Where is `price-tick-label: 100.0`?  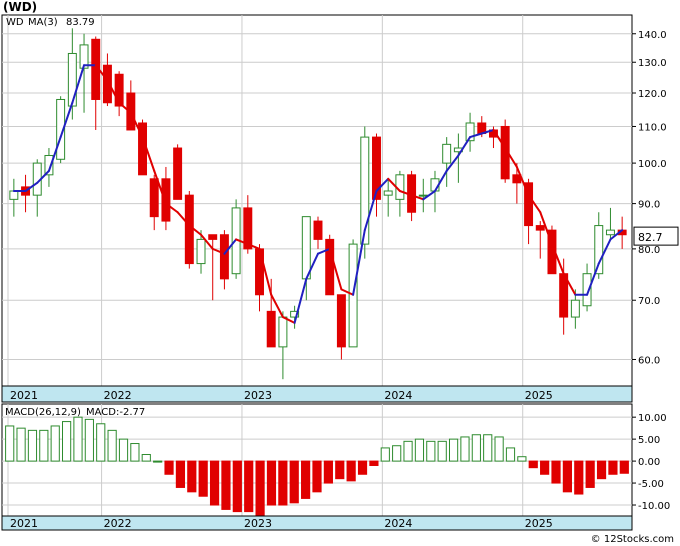
price-tick-label: 100.0 is located at coordinates (652, 164).